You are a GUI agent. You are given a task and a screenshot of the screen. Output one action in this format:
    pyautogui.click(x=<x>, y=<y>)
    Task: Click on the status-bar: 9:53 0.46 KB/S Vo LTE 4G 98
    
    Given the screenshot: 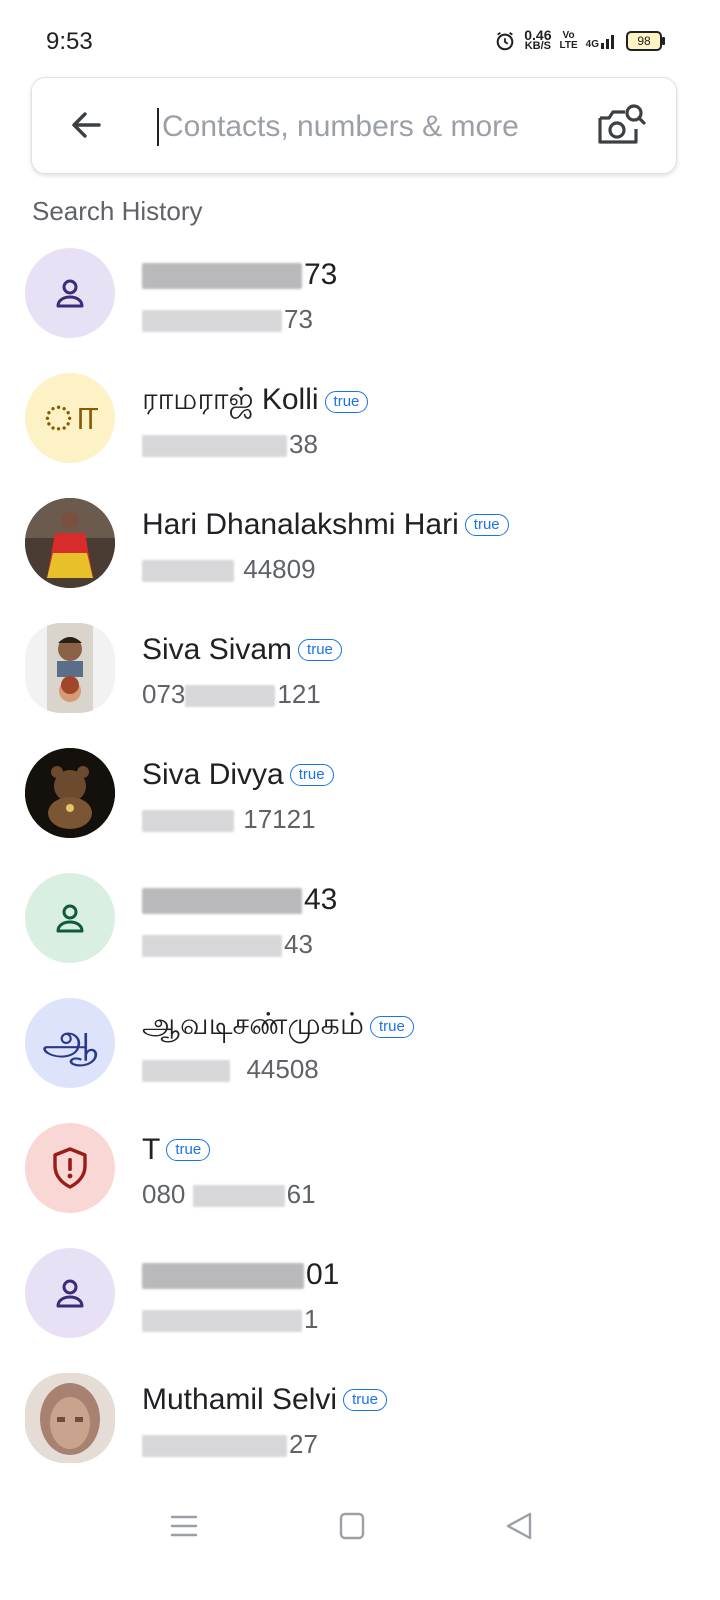 What is the action you would take?
    pyautogui.click(x=360, y=40)
    